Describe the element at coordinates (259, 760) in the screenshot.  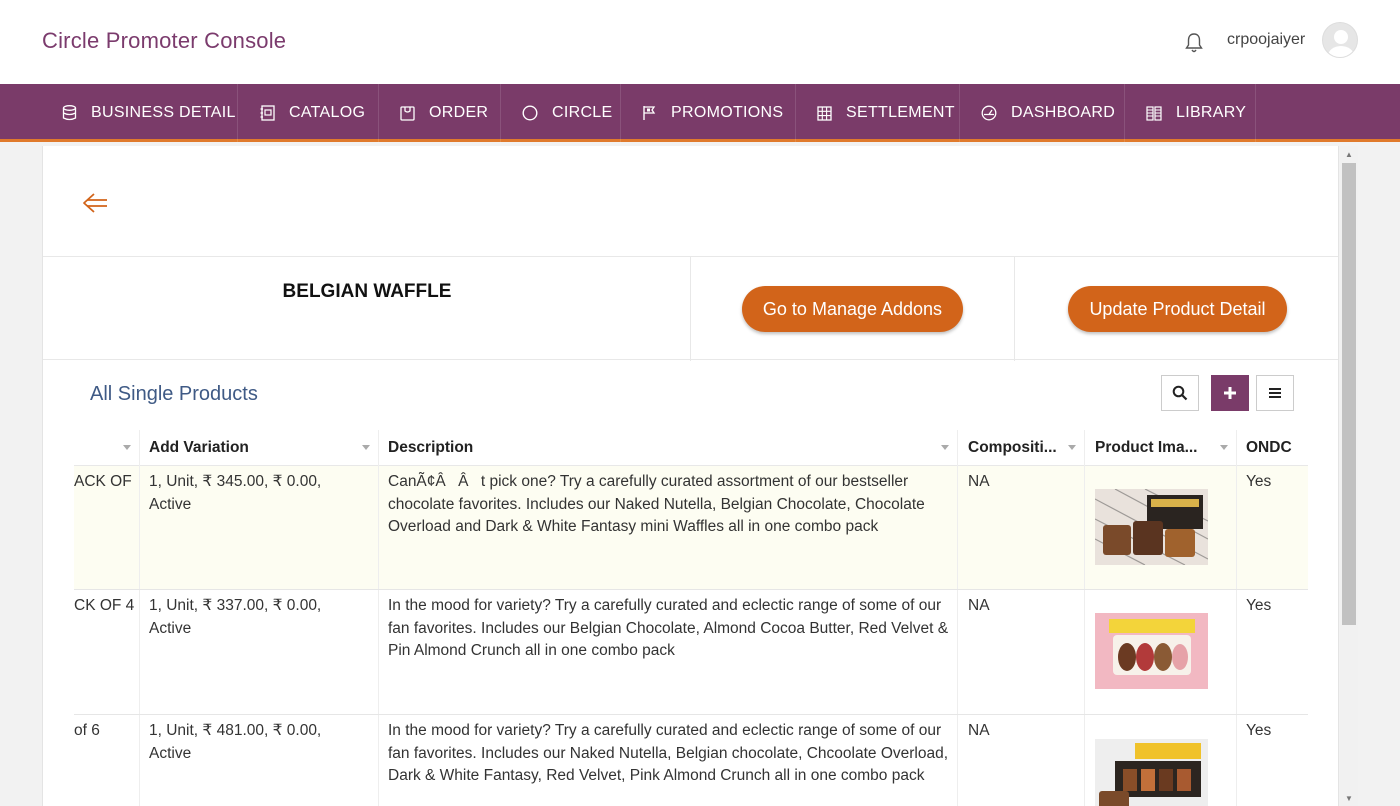
I see `variation-cell: 1, Unit, ₹ 481.00, ₹ 0.00, Active` at that location.